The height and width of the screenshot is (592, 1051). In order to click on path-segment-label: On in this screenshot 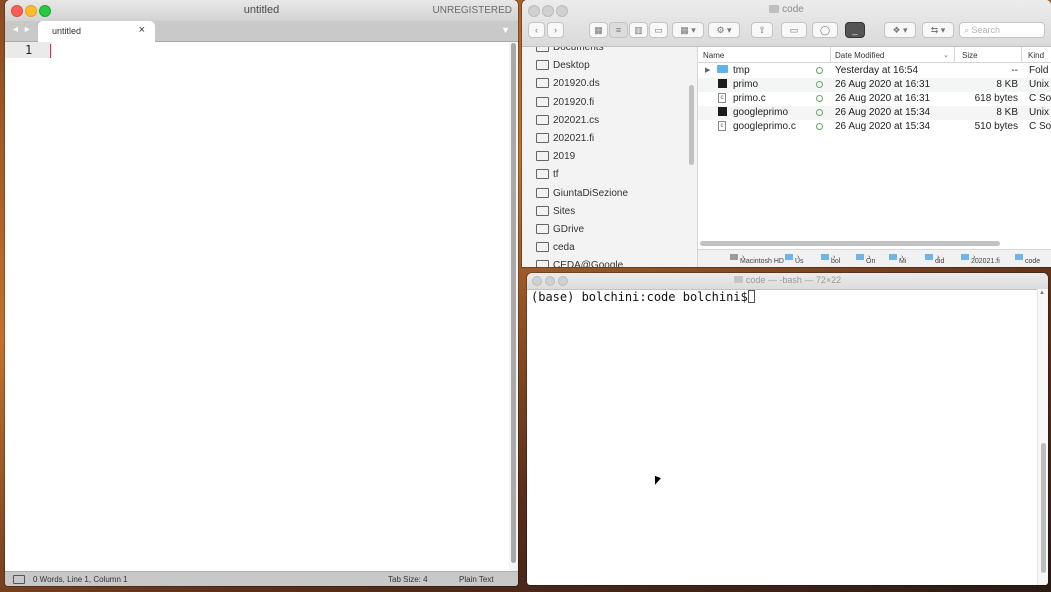, I will do `click(871, 261)`.